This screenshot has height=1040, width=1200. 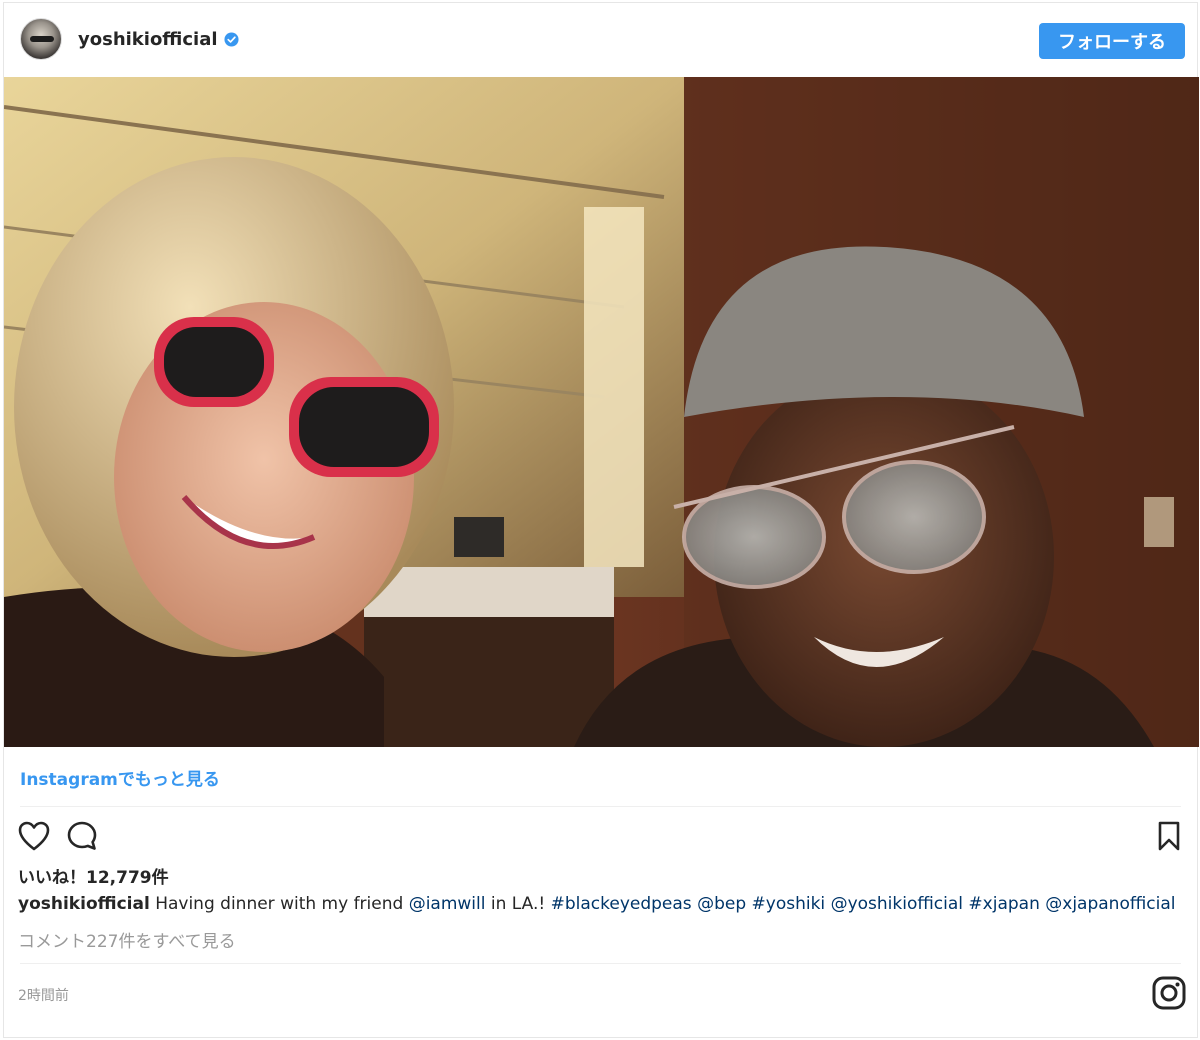 I want to click on view-more-on-instagram-link: Instagramでもっと見る, so click(x=120, y=777).